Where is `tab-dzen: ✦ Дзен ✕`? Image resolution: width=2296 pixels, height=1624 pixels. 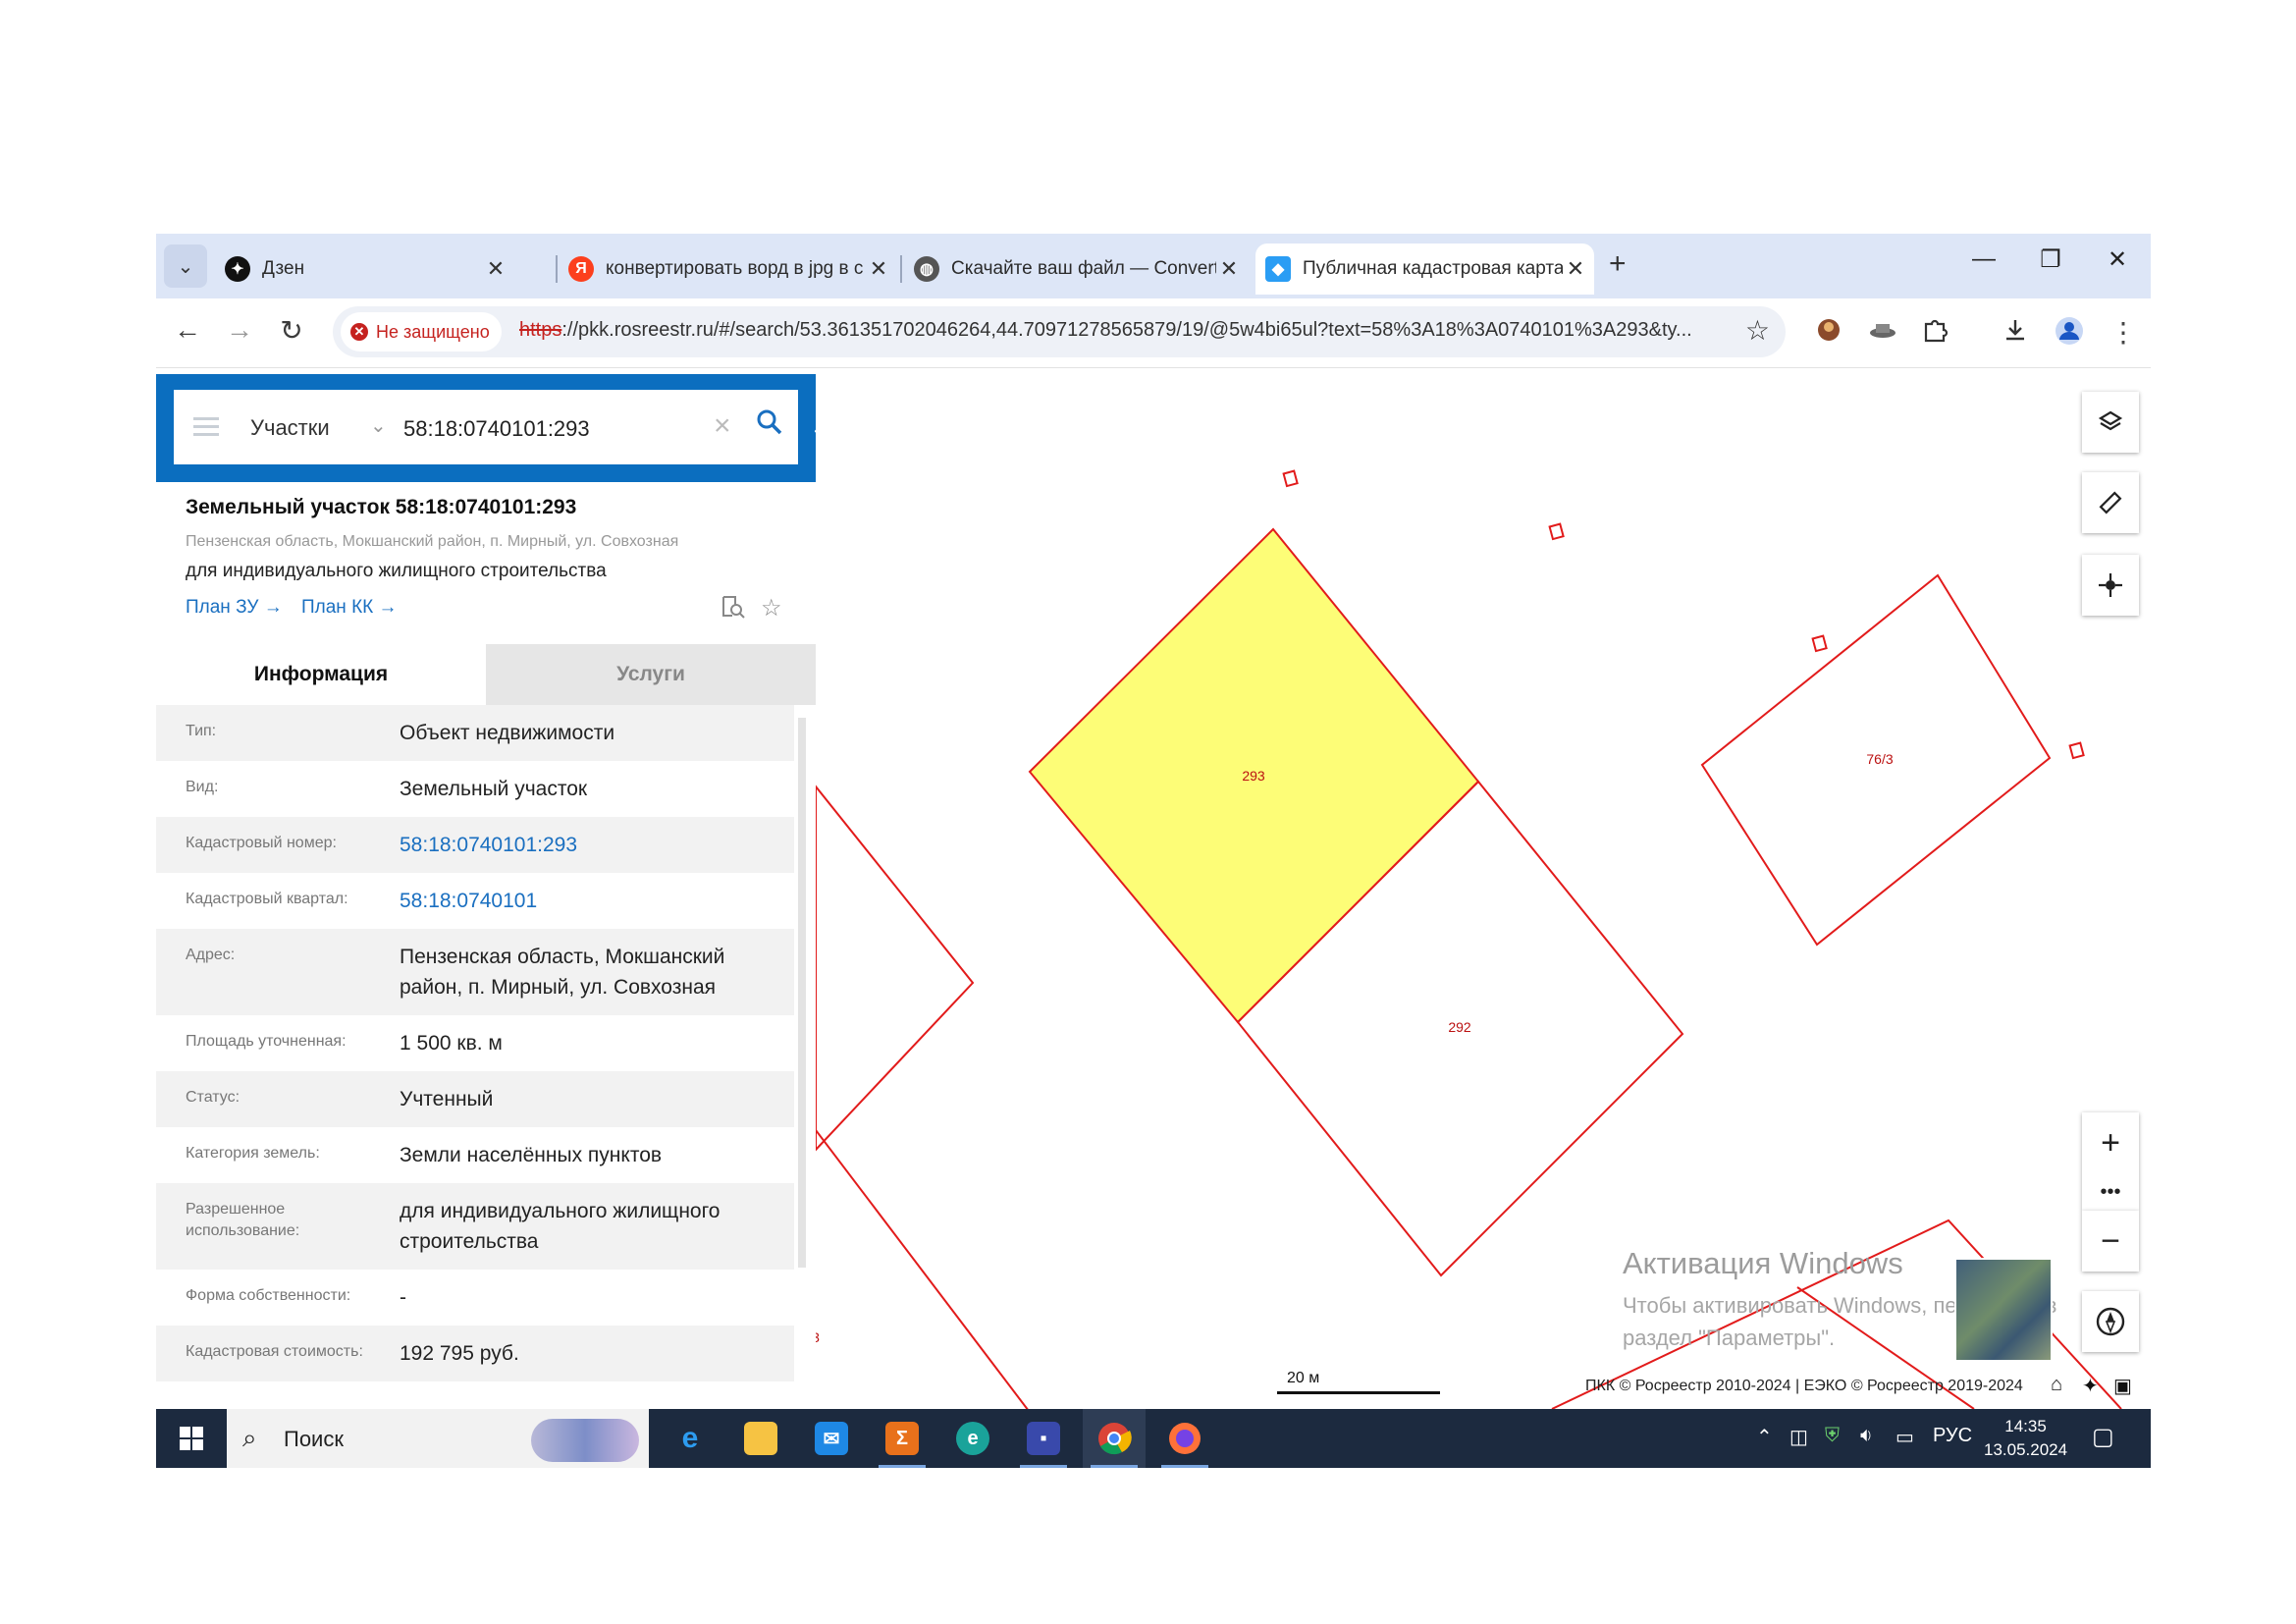
tab-dzen: ✦ Дзен ✕ is located at coordinates (365, 269).